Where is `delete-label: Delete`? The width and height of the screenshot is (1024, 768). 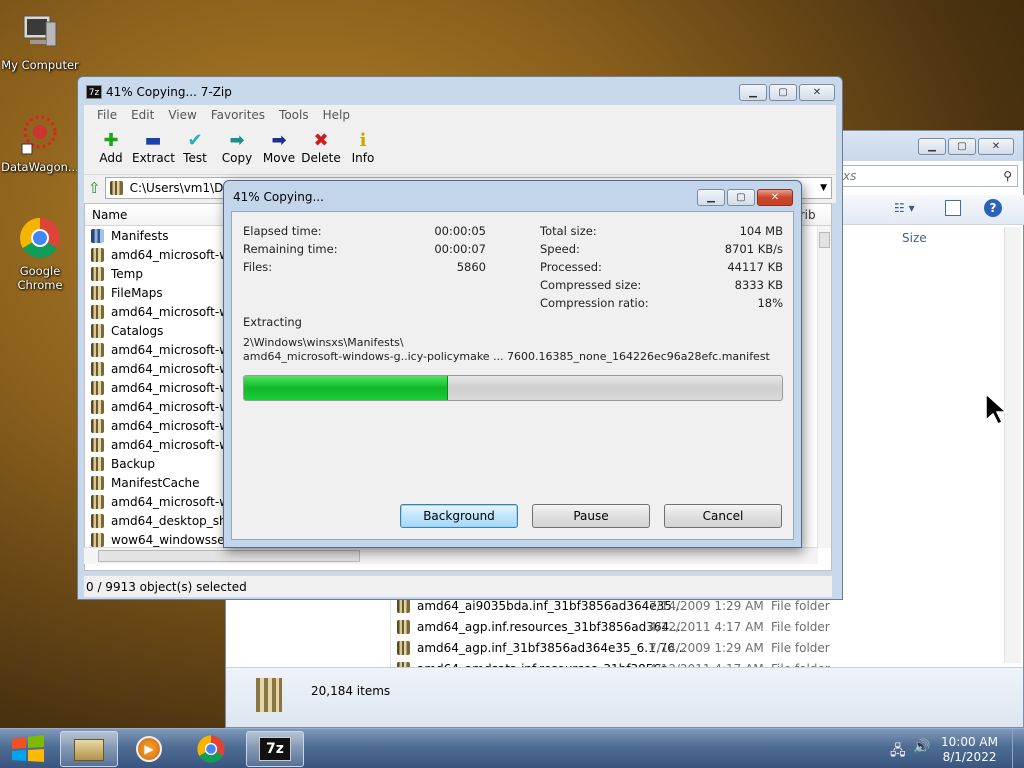
delete-label: Delete is located at coordinates (321, 158).